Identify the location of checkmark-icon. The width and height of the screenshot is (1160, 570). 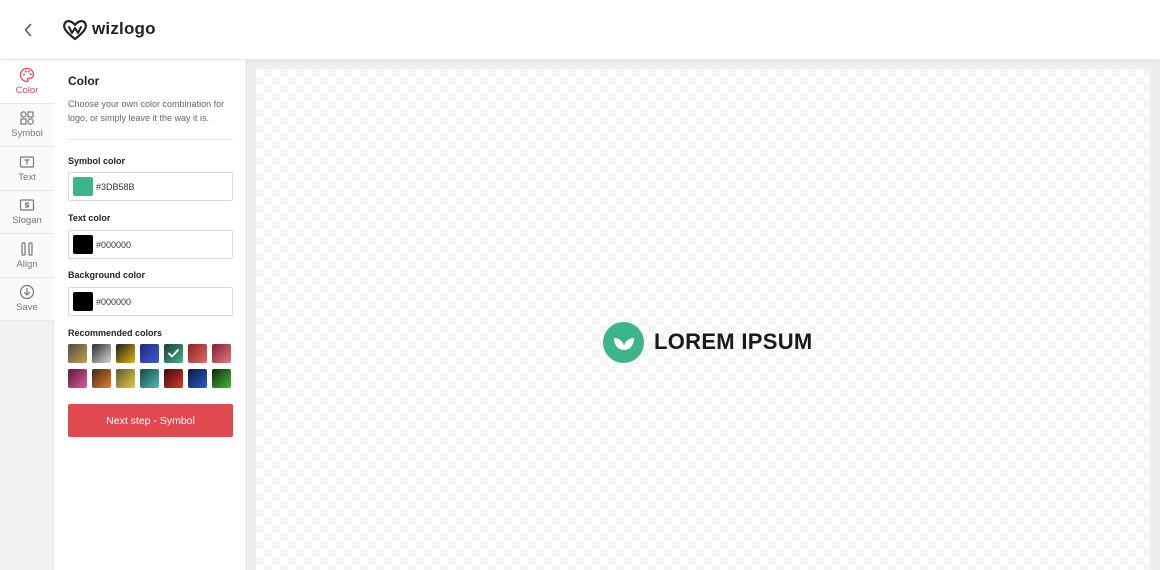
(173, 353).